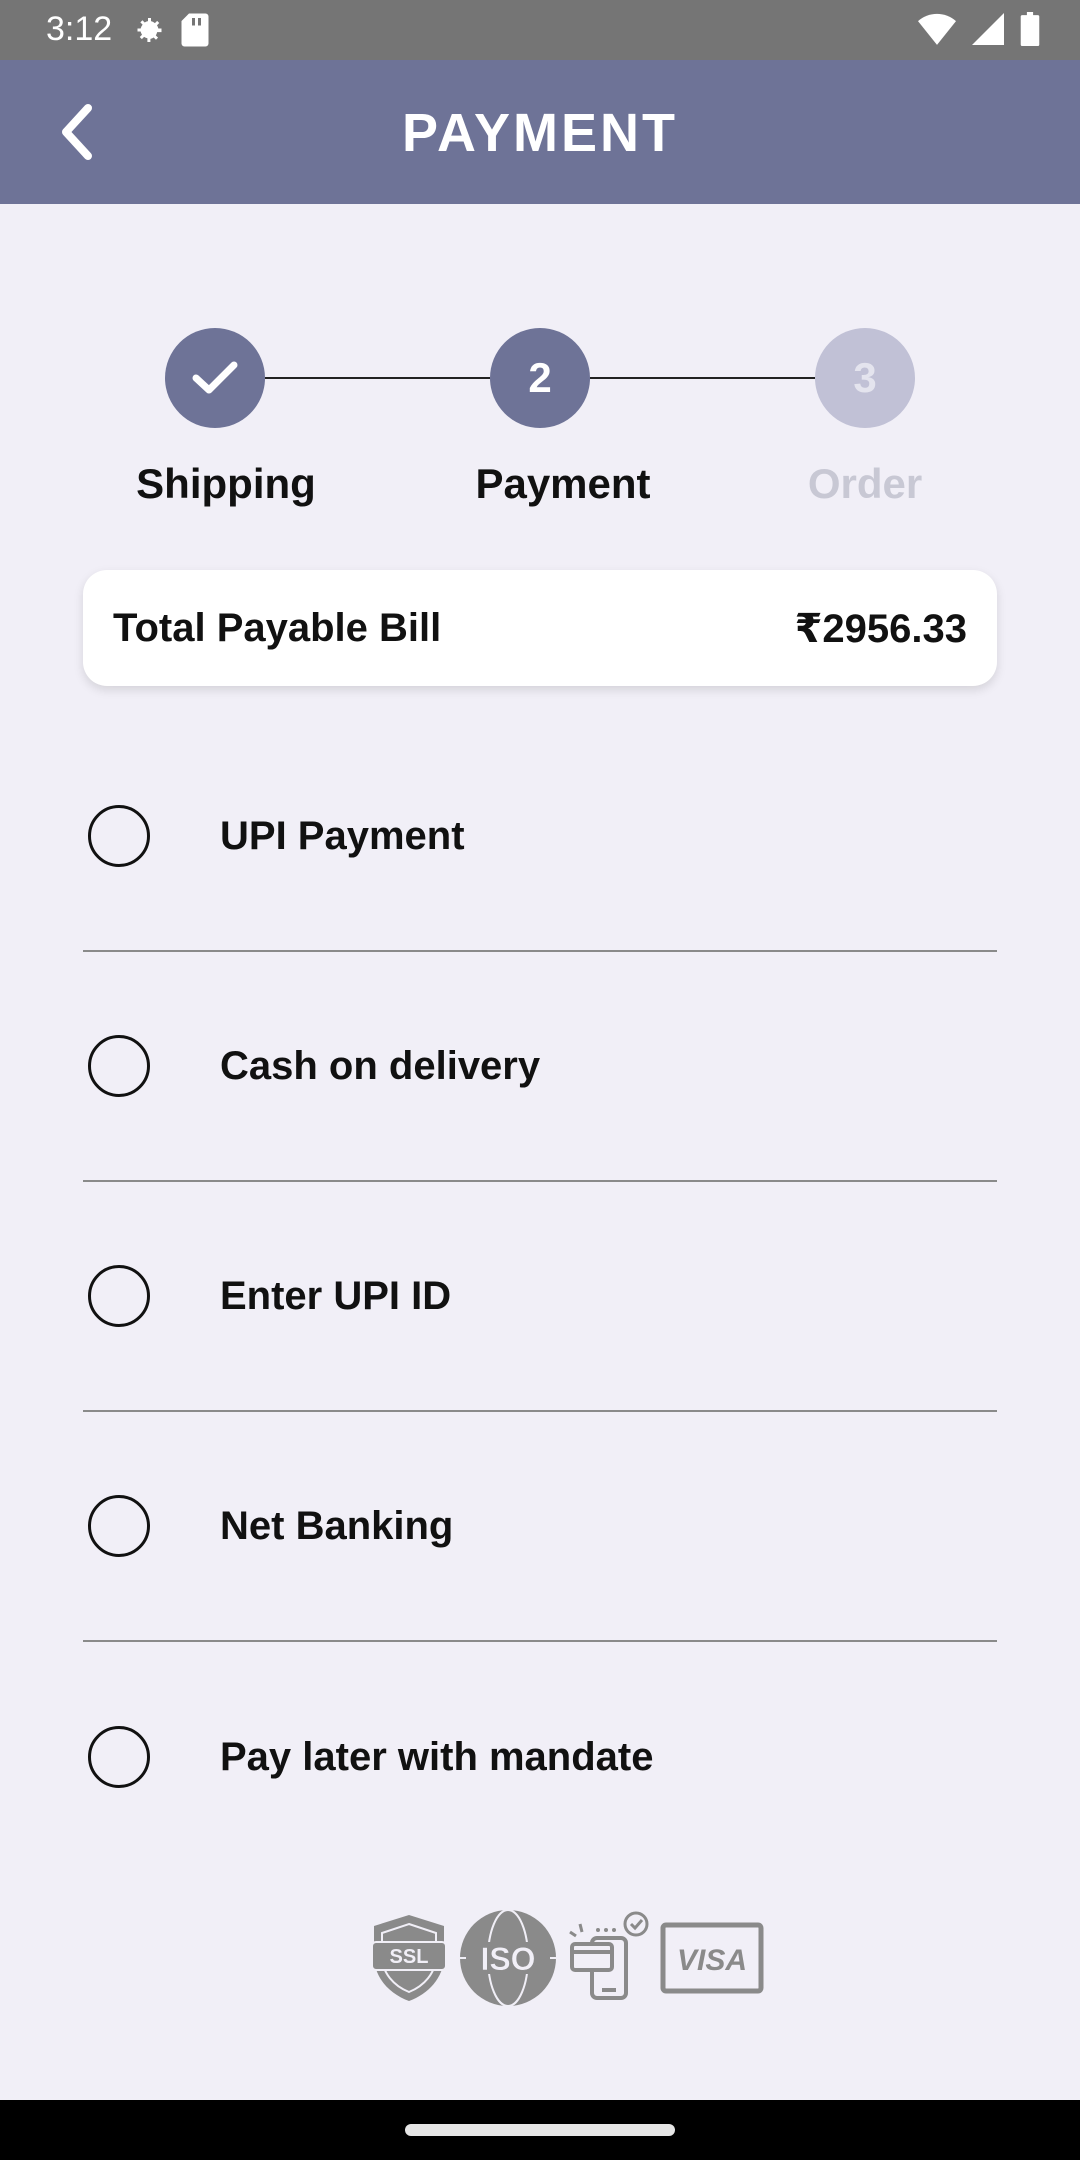  Describe the element at coordinates (79, 29) in the screenshot. I see `status-time: 3:12` at that location.